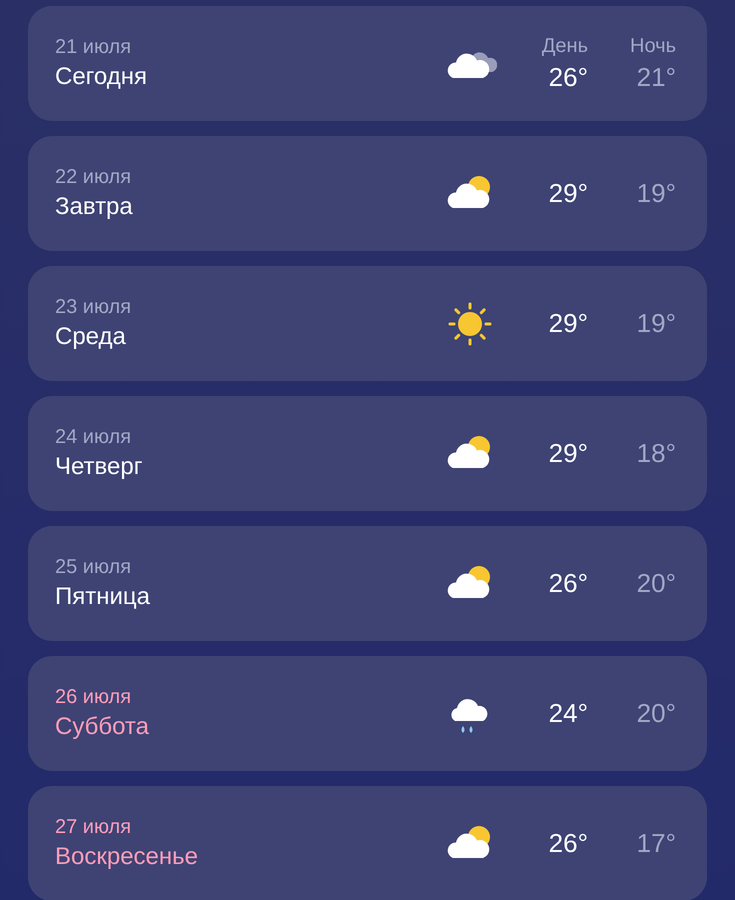 Image resolution: width=735 pixels, height=900 pixels. Describe the element at coordinates (656, 453) in the screenshot. I see `night-temperature: 18°` at that location.